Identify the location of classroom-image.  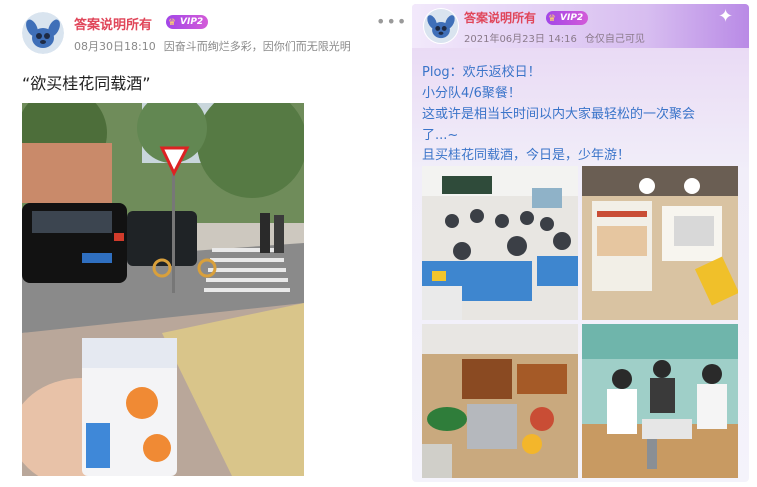
(500, 243).